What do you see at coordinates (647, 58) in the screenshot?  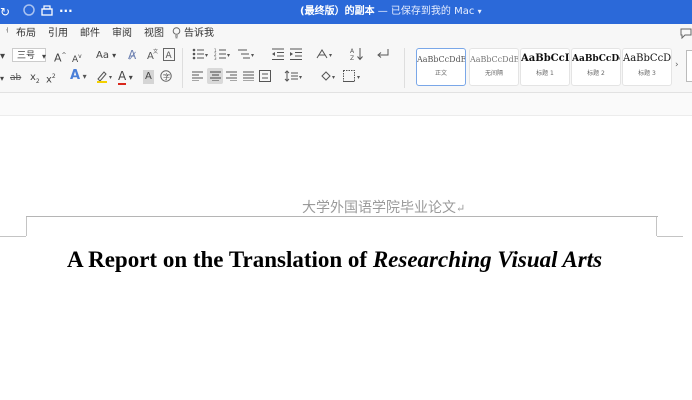 I see `style-heading-3-sample: AaBbCcD` at bounding box center [647, 58].